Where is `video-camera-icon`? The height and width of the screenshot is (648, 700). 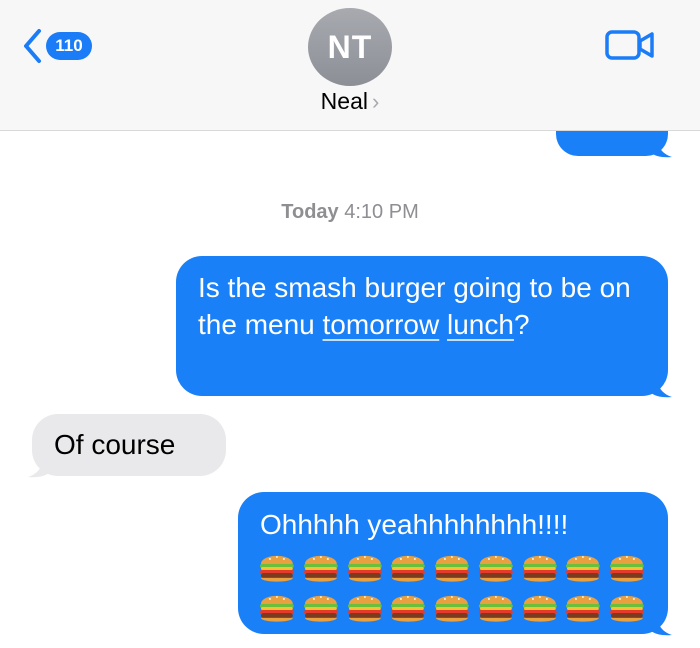 video-camera-icon is located at coordinates (629, 45).